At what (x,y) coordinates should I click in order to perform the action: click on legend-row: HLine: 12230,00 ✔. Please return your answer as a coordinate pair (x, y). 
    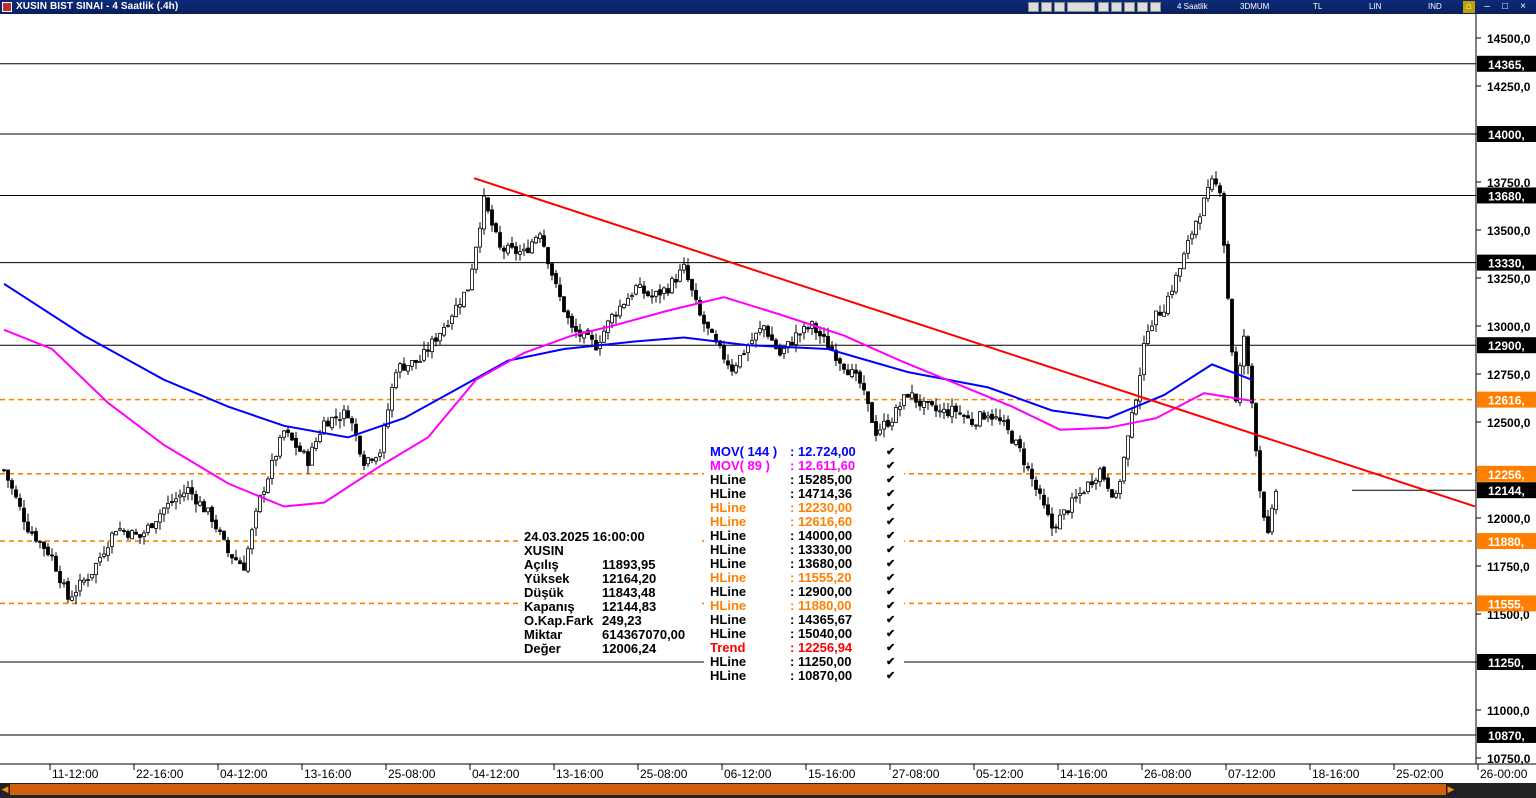
    Looking at the image, I should click on (800, 508).